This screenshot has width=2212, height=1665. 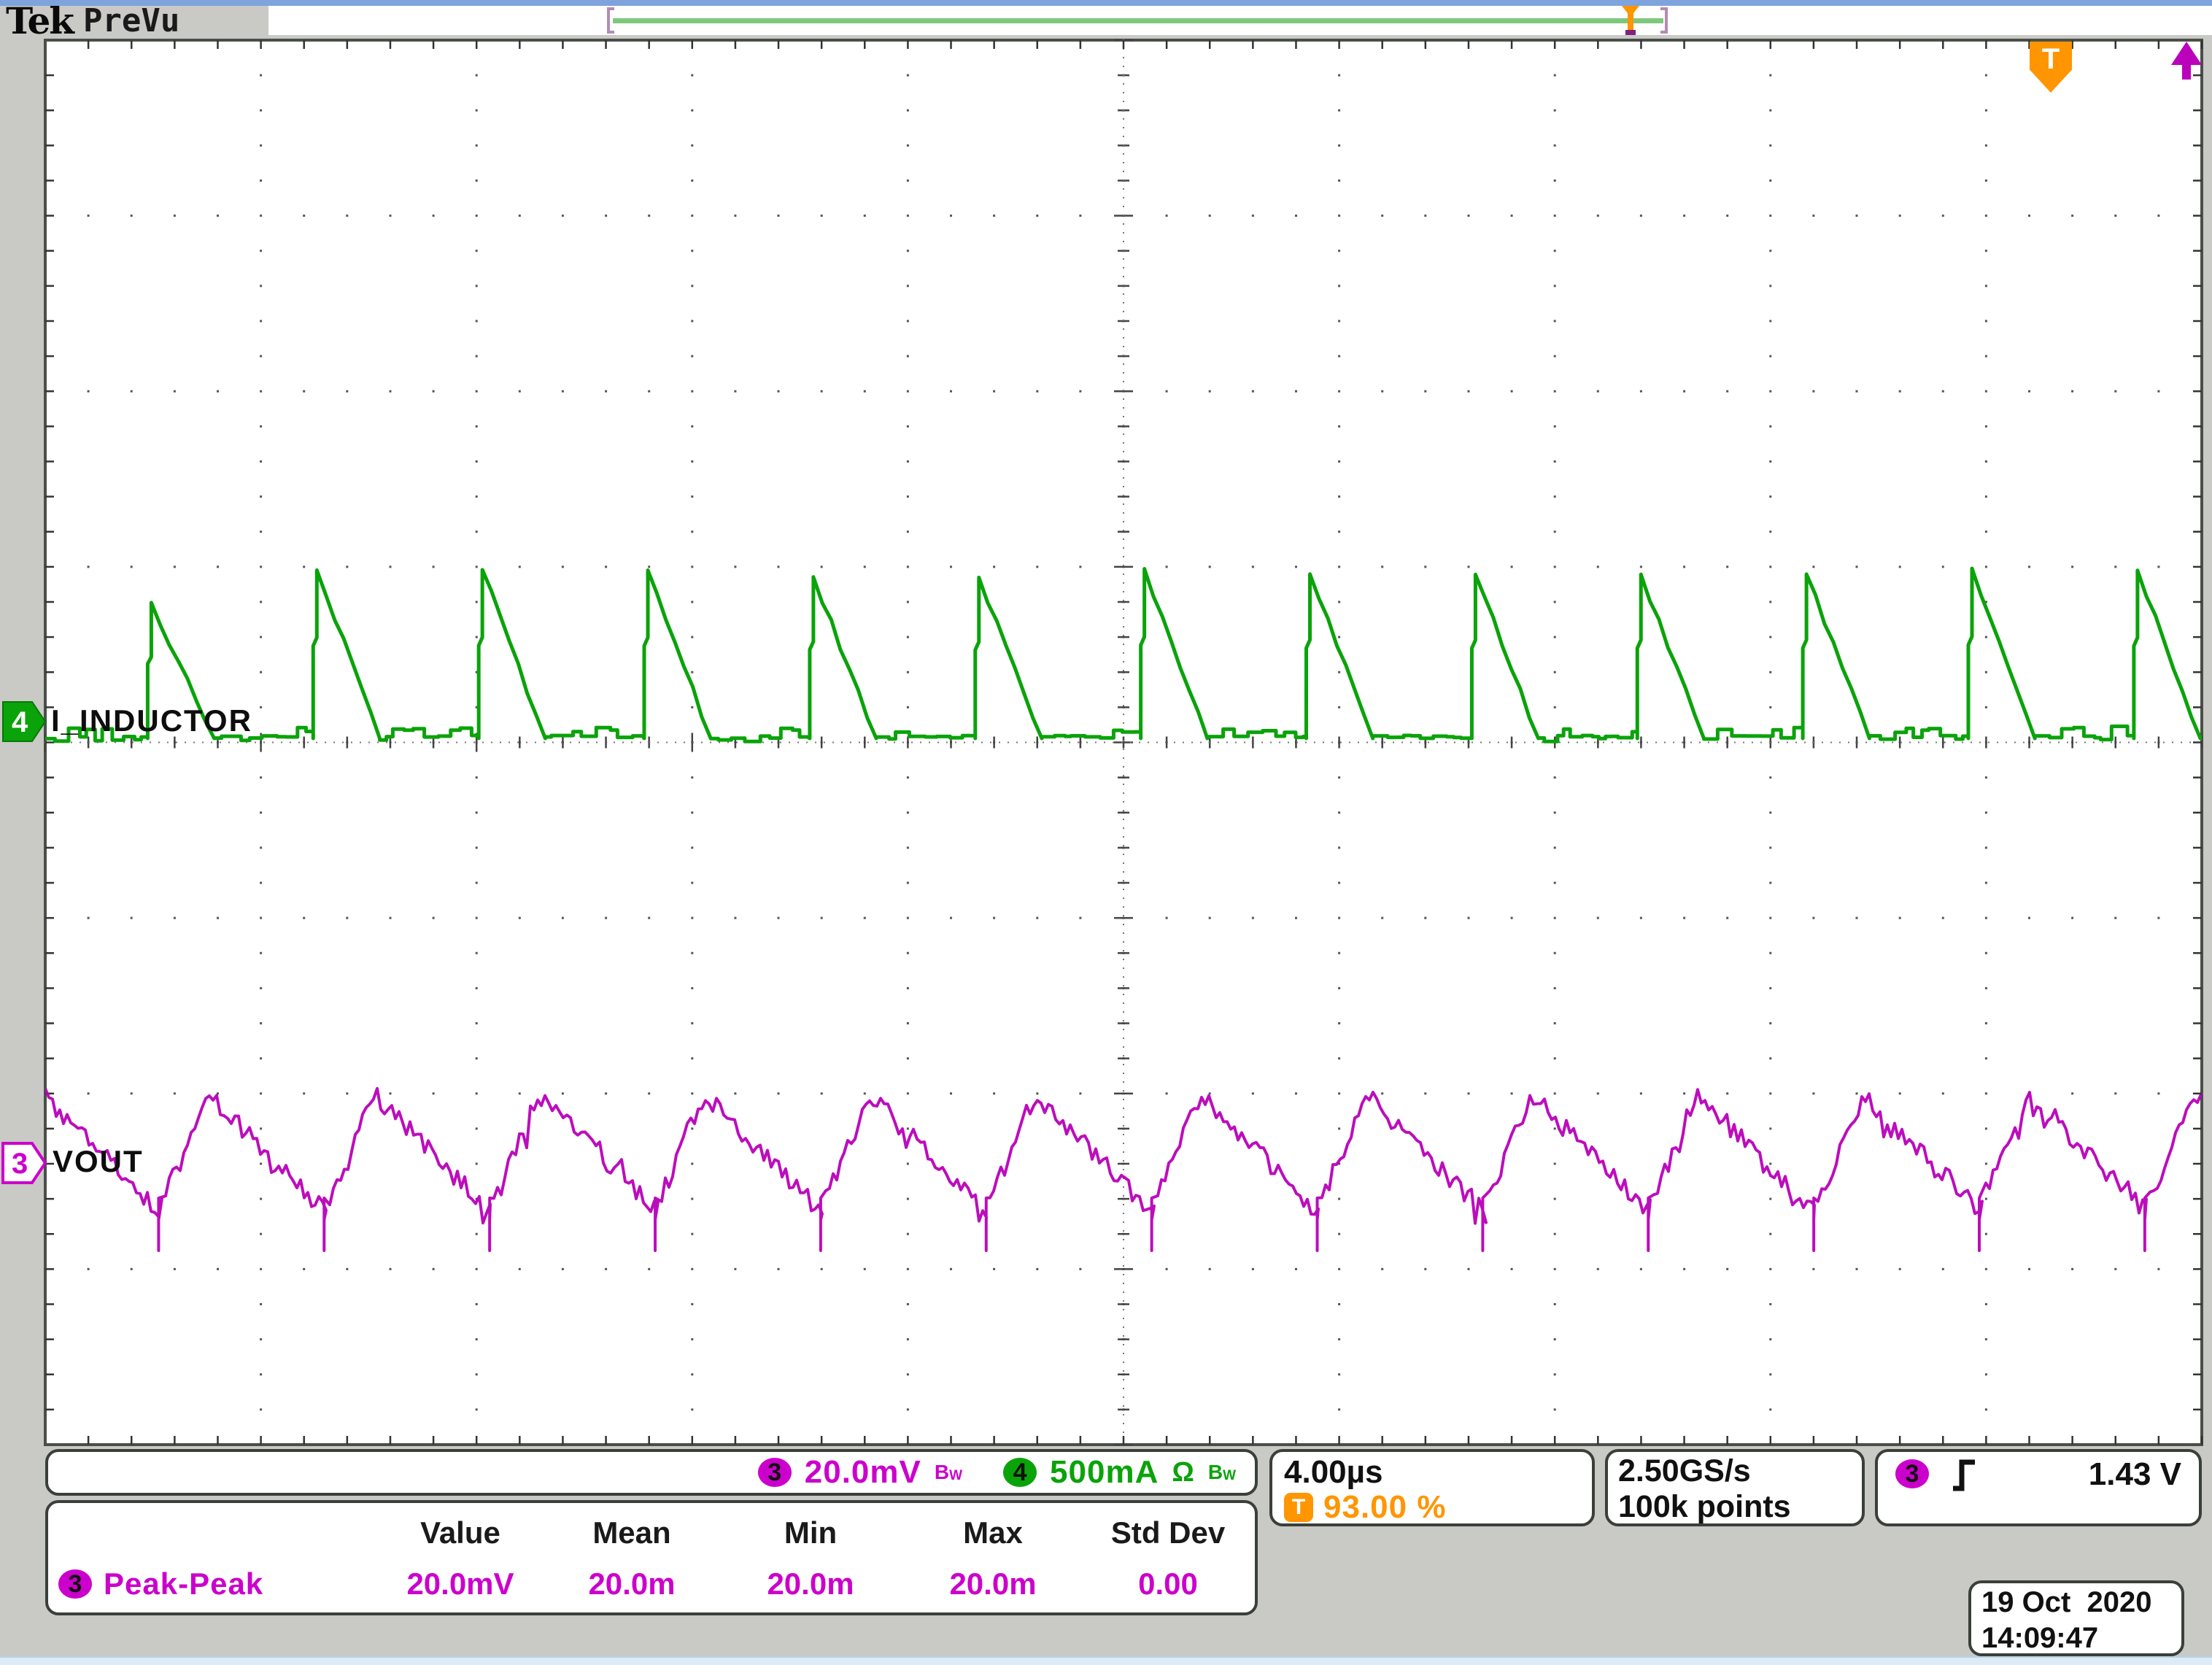 What do you see at coordinates (631, 1533) in the screenshot?
I see `col-header-mean: Mean` at bounding box center [631, 1533].